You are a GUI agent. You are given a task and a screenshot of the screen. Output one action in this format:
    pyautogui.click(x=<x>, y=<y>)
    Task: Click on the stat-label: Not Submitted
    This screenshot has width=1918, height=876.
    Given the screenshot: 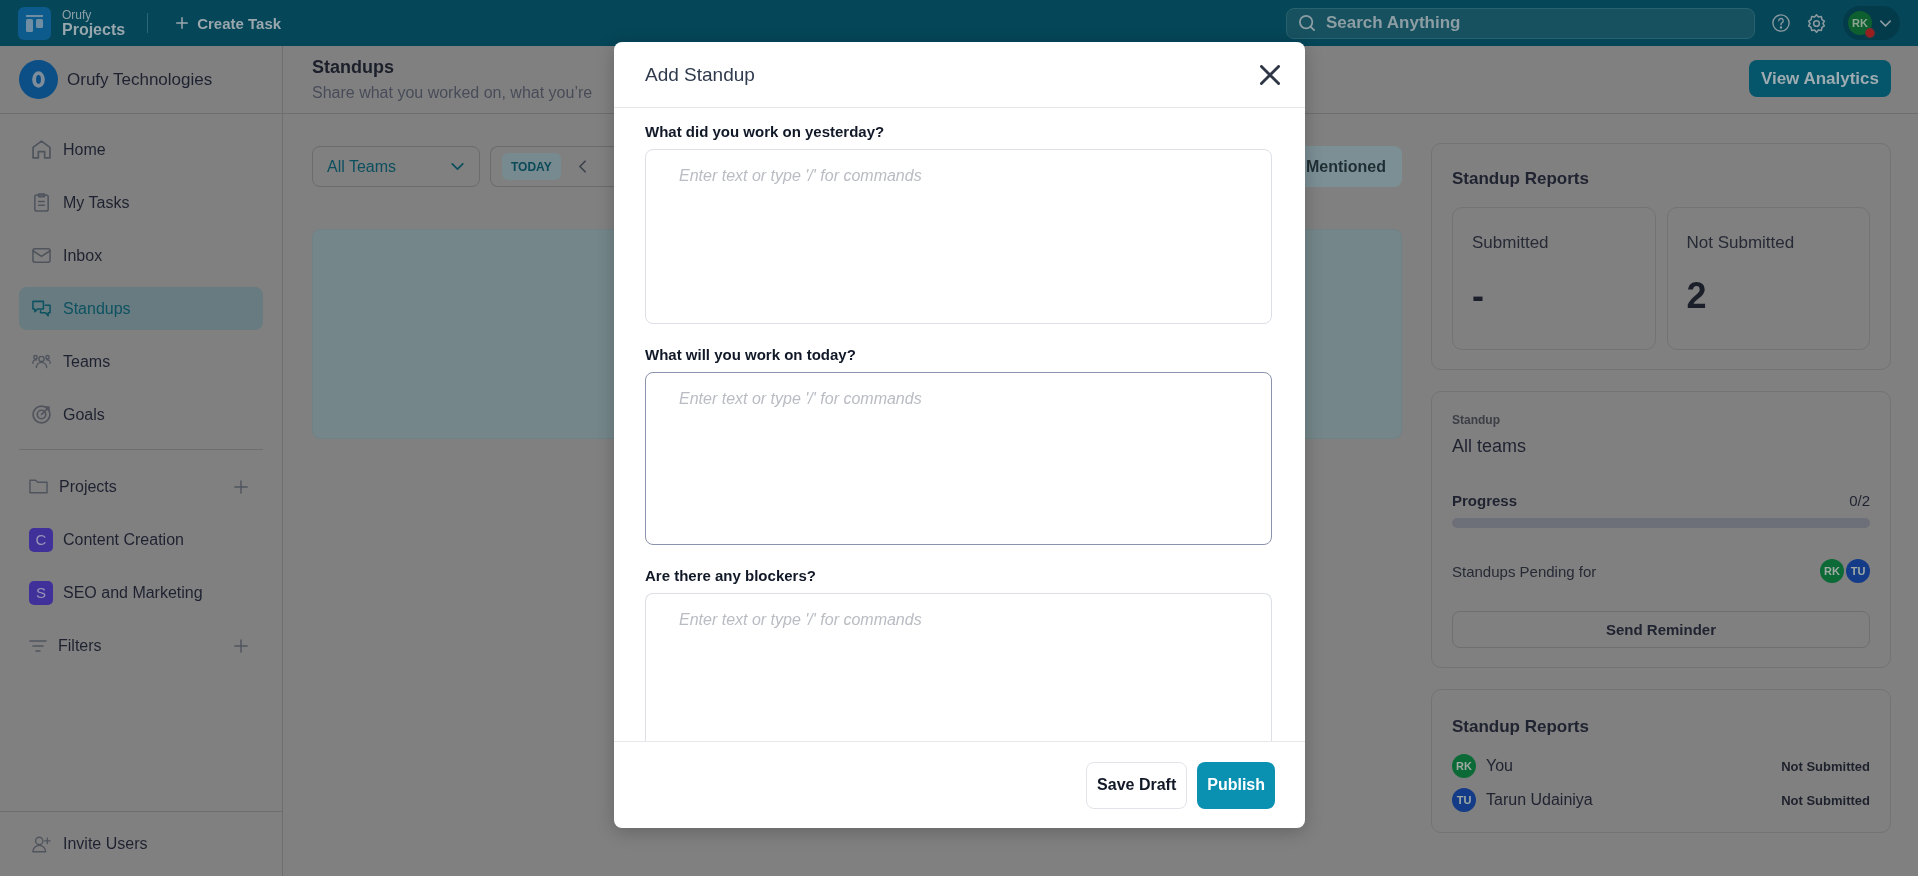 What is the action you would take?
    pyautogui.click(x=1740, y=243)
    